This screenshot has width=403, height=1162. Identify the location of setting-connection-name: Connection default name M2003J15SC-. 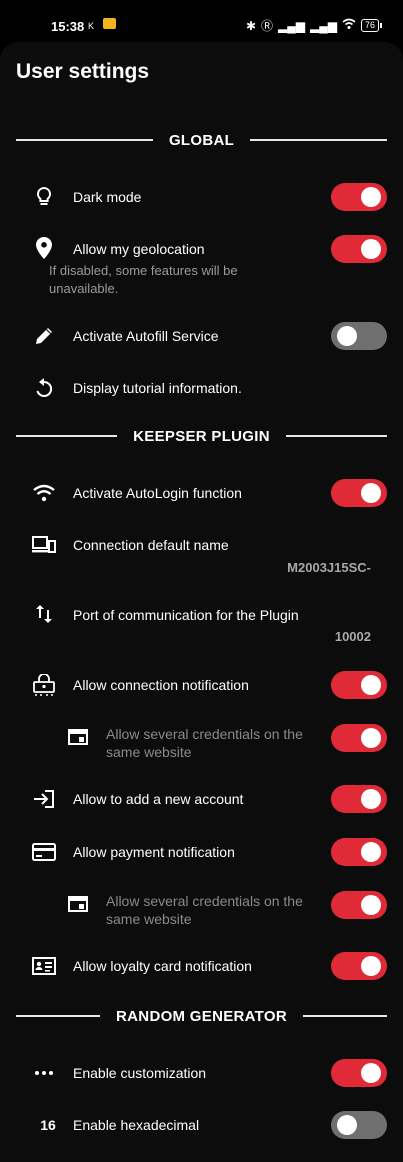
(201, 557).